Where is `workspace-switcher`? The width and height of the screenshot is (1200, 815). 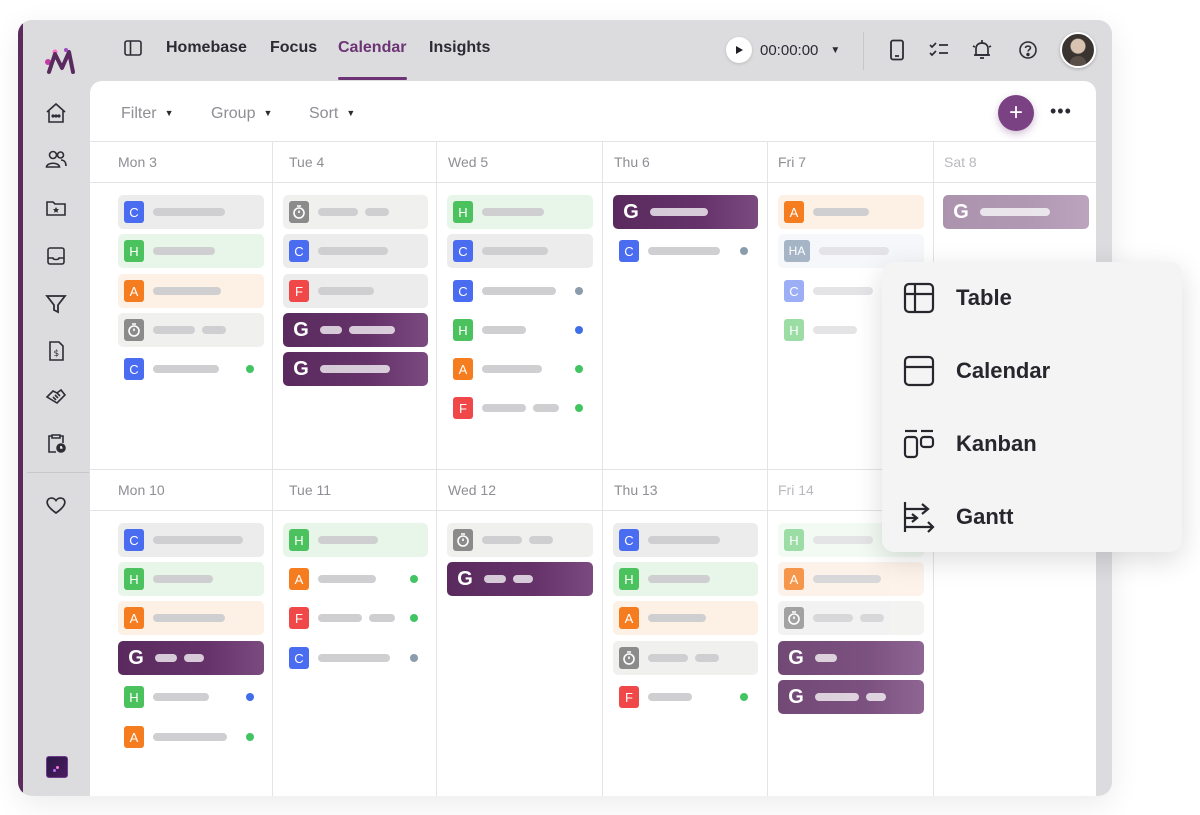 workspace-switcher is located at coordinates (57, 767).